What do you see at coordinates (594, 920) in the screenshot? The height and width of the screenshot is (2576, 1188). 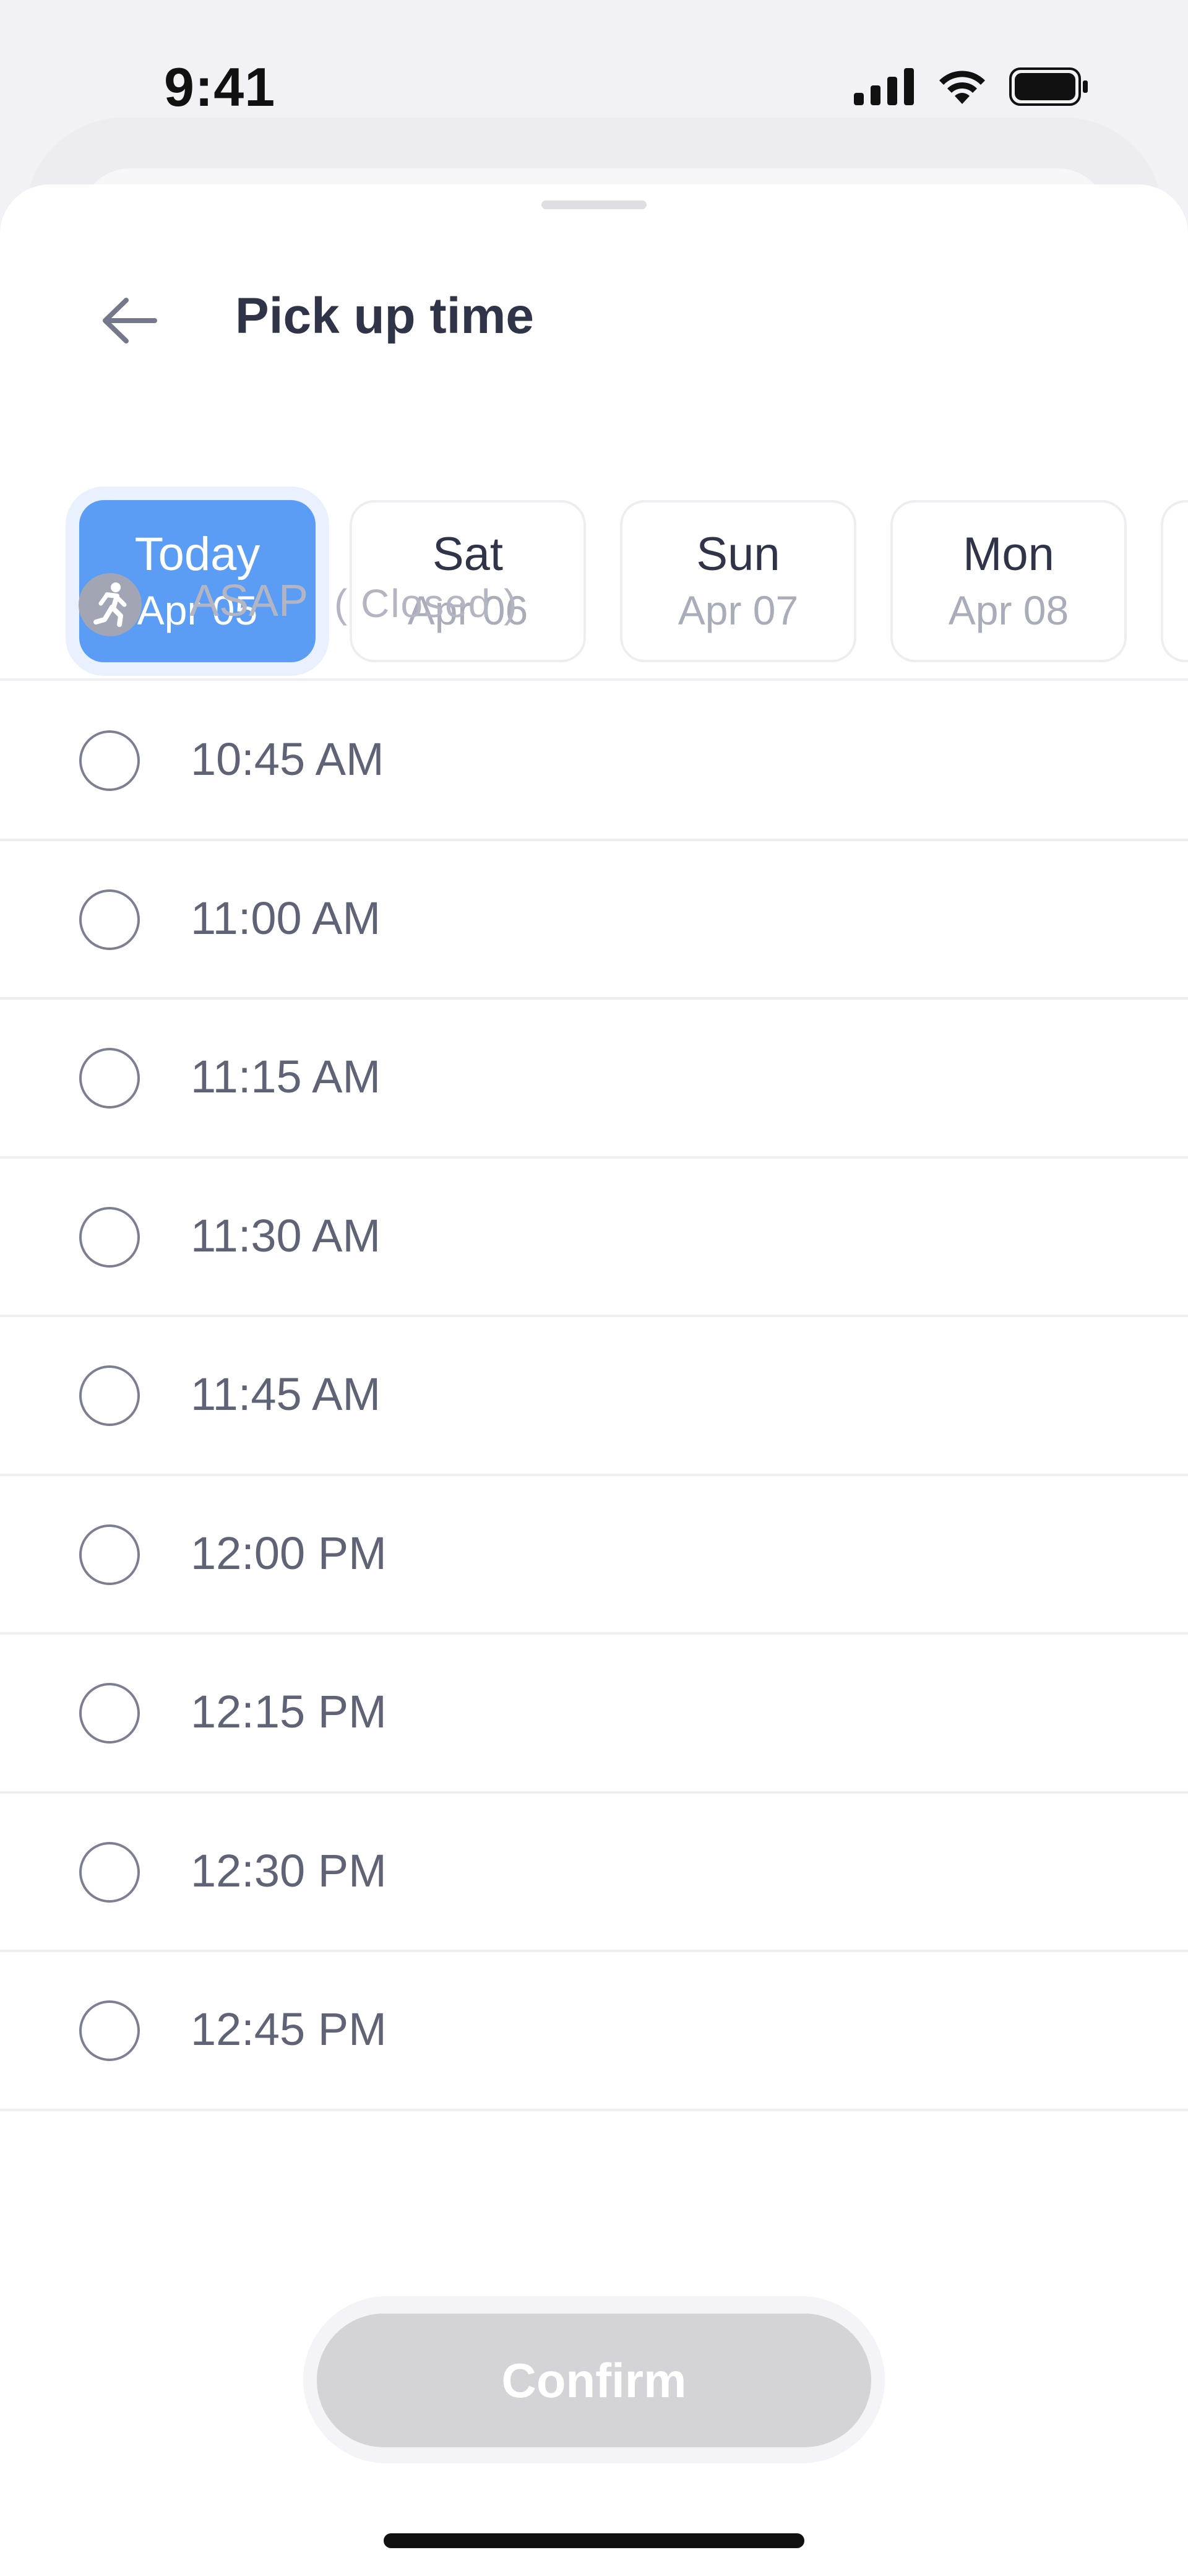 I see `time-slot-row: 11:00 AM` at bounding box center [594, 920].